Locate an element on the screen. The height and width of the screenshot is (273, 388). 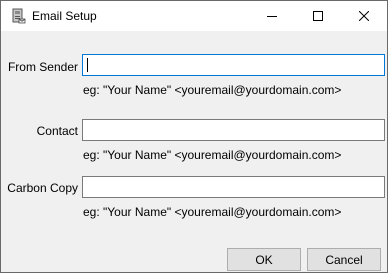
contact-input is located at coordinates (233, 130).